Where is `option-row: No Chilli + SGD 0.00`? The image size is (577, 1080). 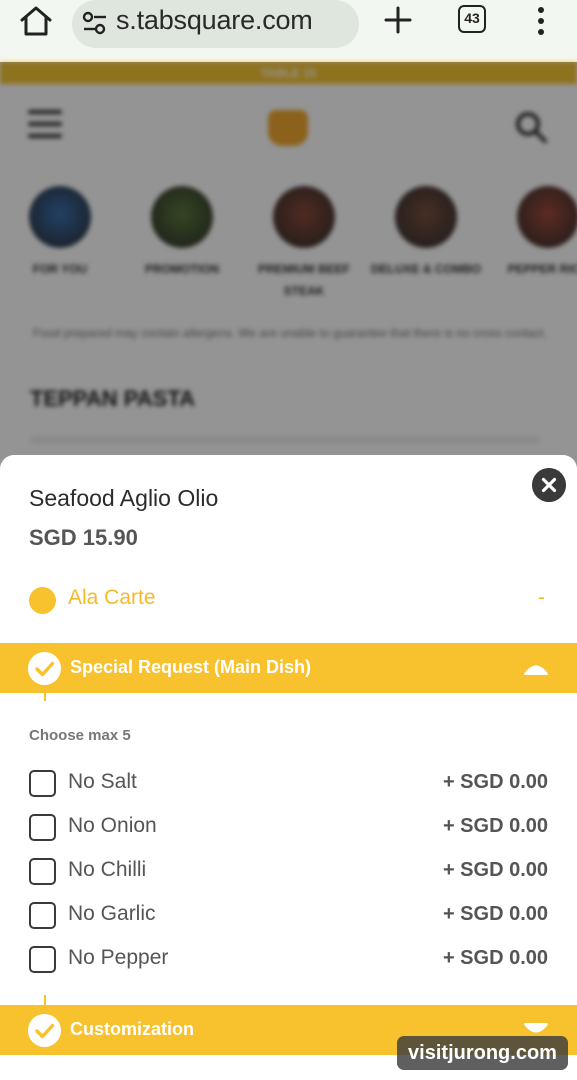 option-row: No Chilli + SGD 0.00 is located at coordinates (288, 872).